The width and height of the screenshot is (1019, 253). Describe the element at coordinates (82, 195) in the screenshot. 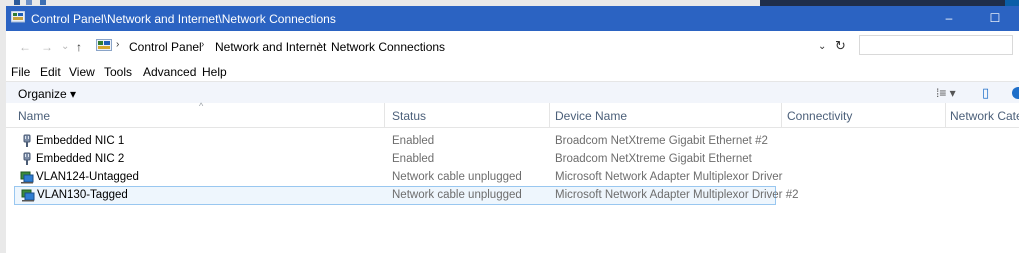

I see `connection-name: VLAN130-Tagged` at that location.